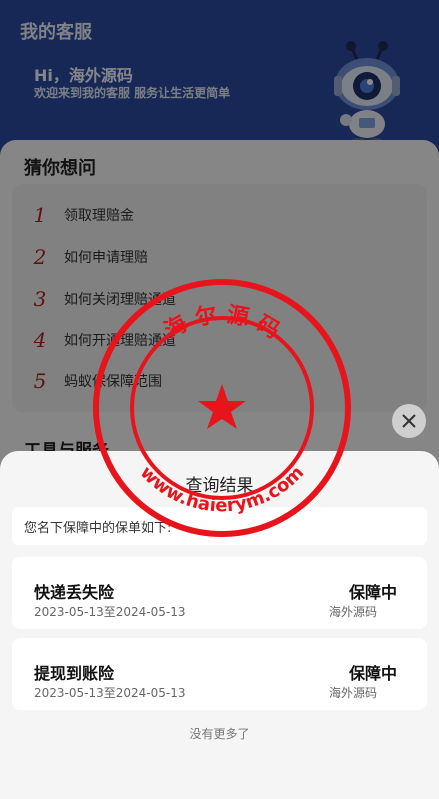  I want to click on close-icon, so click(409, 421).